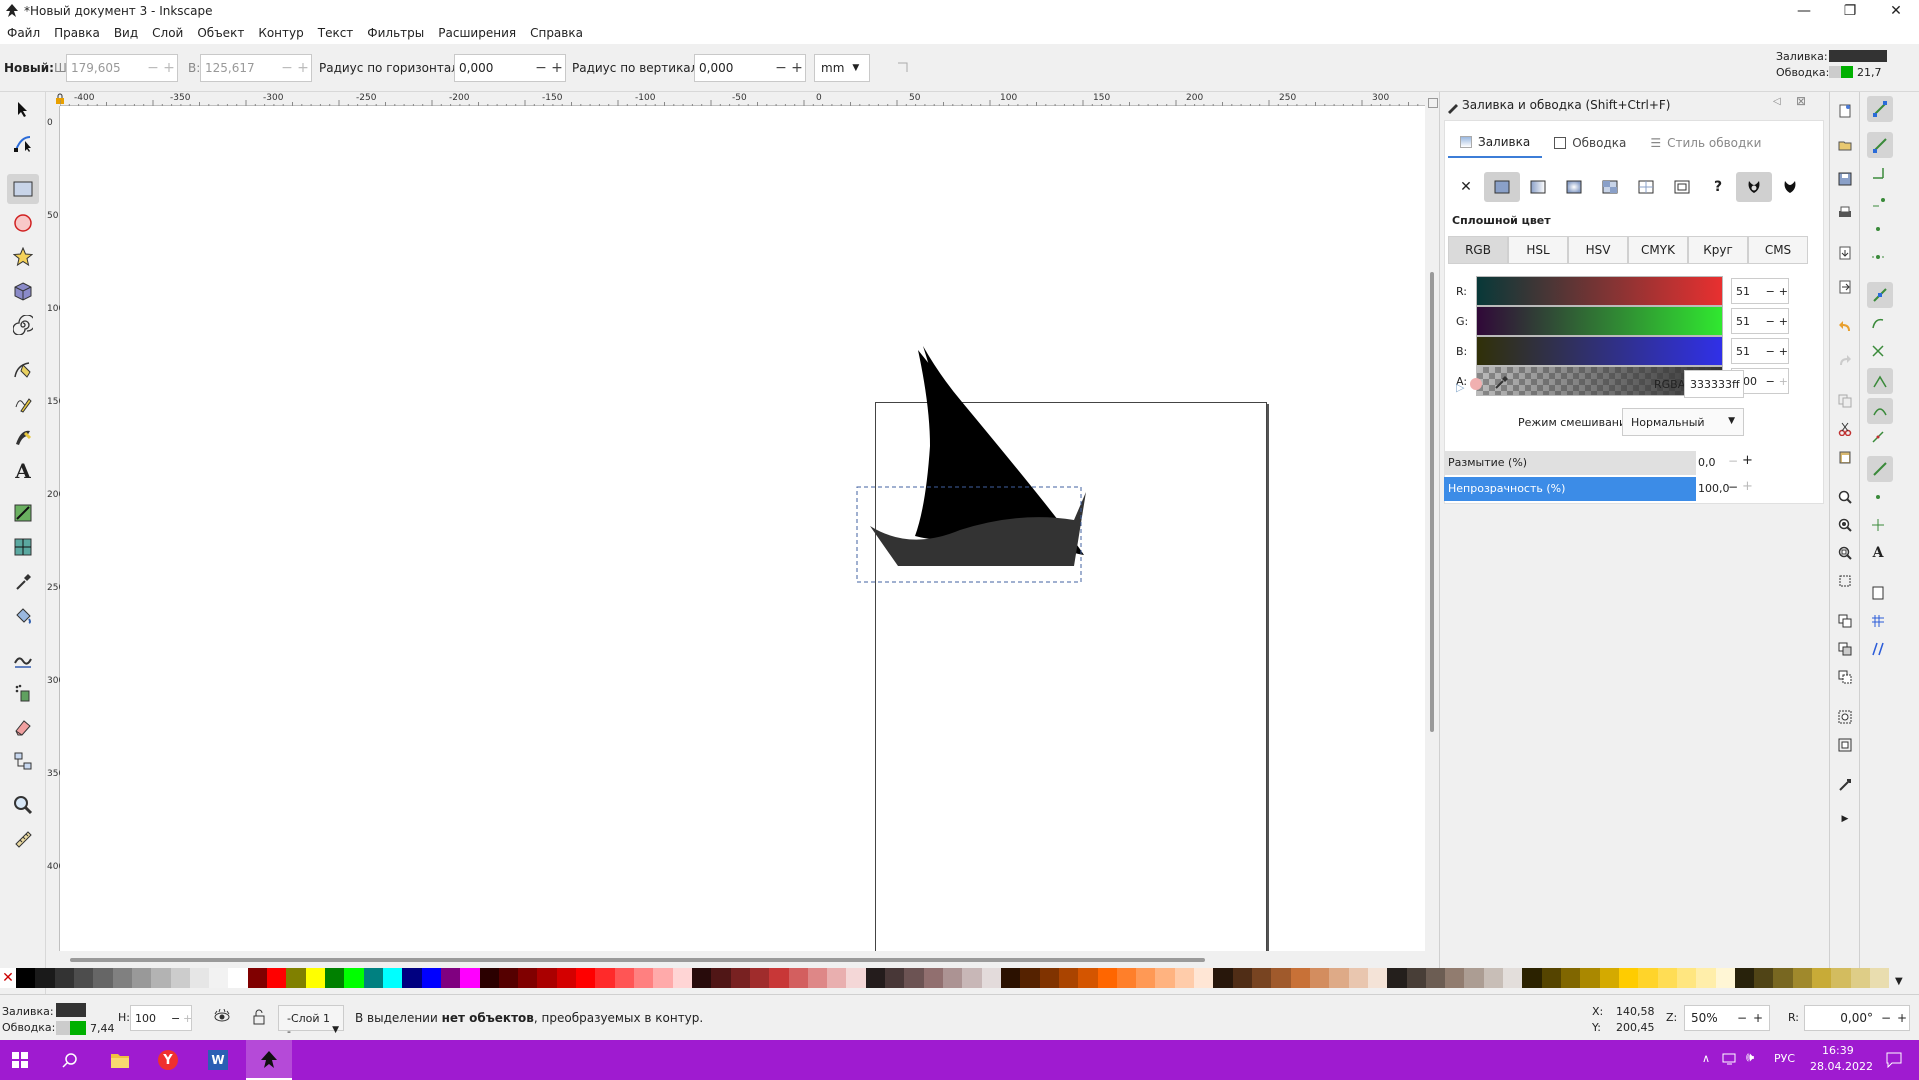 Image resolution: width=1919 pixels, height=1080 pixels. Describe the element at coordinates (1899, 981) in the screenshot. I see `palette-menu-icon: ▼` at that location.